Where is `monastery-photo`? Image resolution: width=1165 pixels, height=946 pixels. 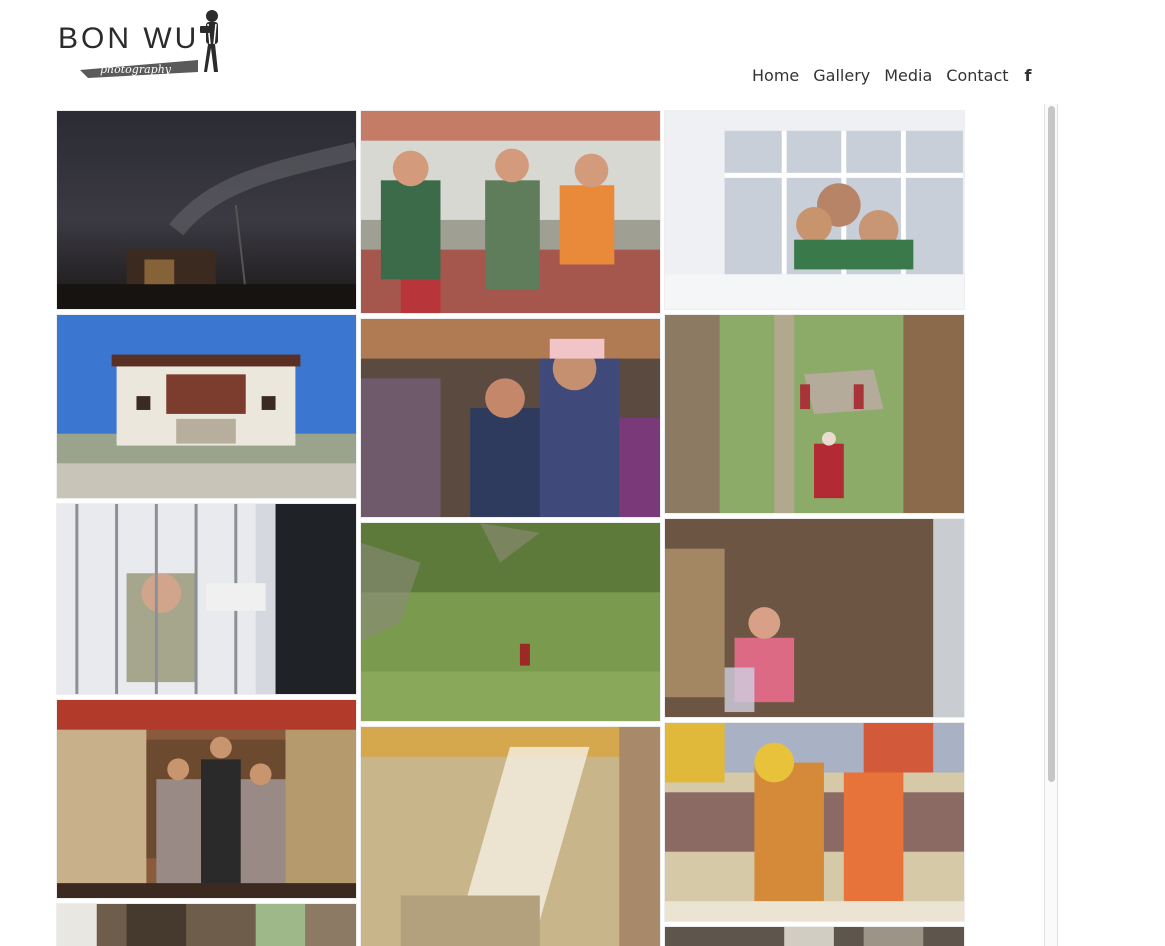
monastery-photo is located at coordinates (206, 406).